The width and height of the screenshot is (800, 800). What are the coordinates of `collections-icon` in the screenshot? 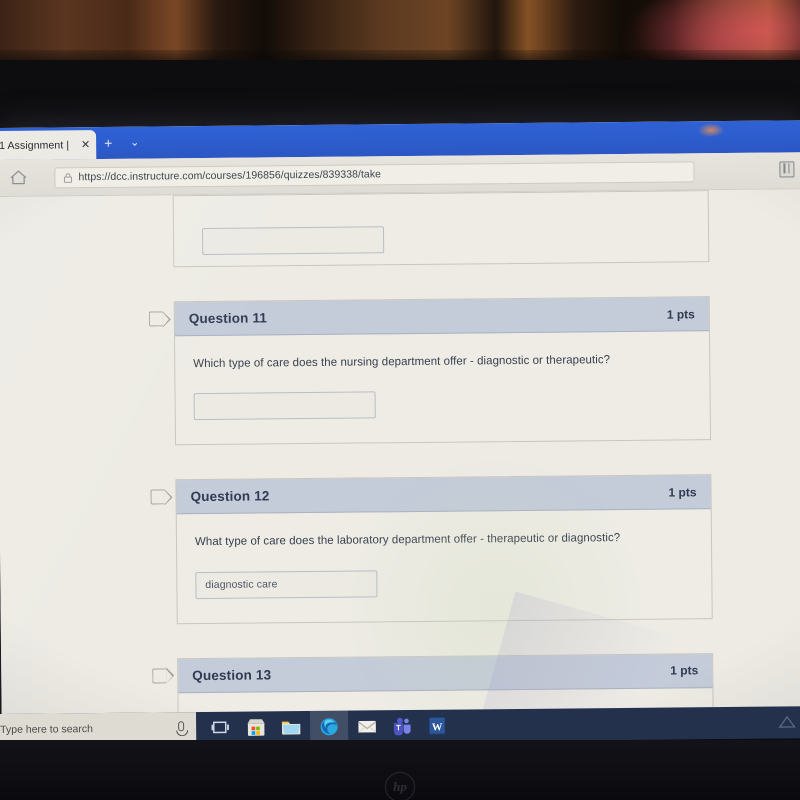 It's located at (787, 169).